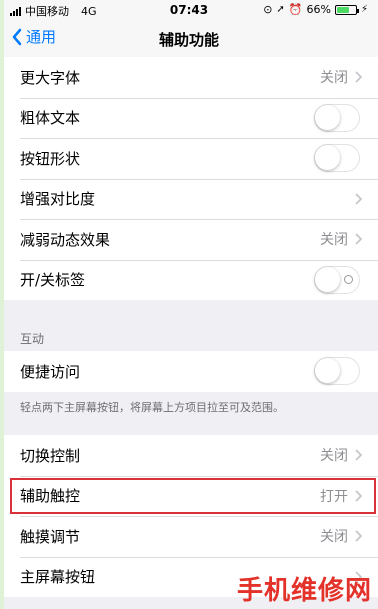 Image resolution: width=378 pixels, height=609 pixels. I want to click on row-increase-contrast: 增强对比度, so click(189, 199).